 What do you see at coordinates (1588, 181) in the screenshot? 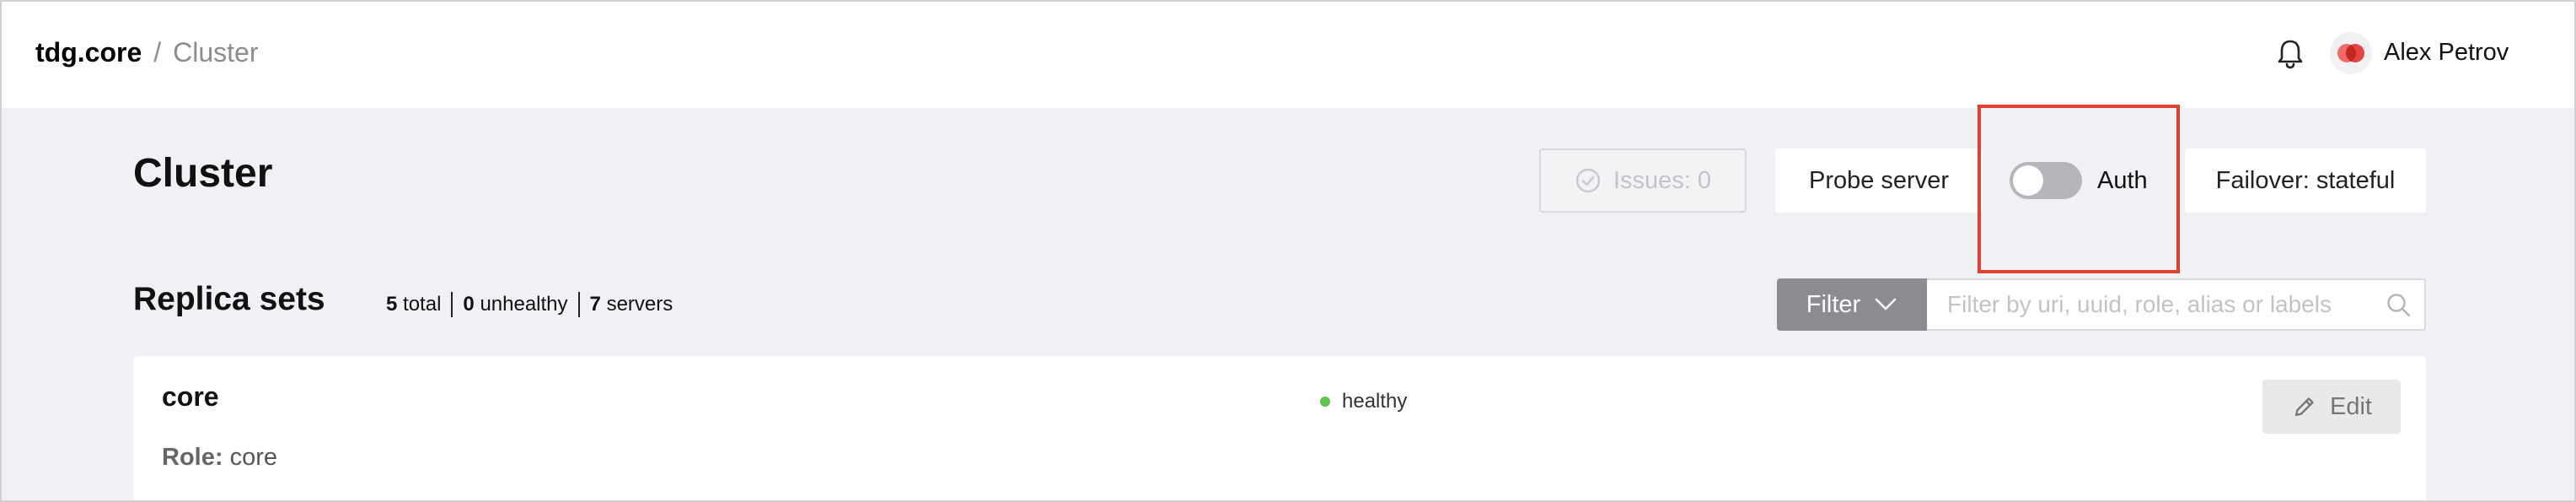
I see `check-circle-icon` at bounding box center [1588, 181].